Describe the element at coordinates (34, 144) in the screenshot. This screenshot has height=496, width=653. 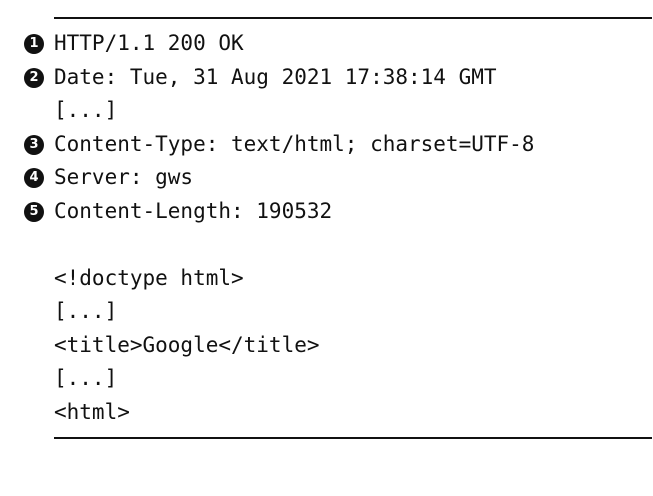
I see `callout-3: 3` at that location.